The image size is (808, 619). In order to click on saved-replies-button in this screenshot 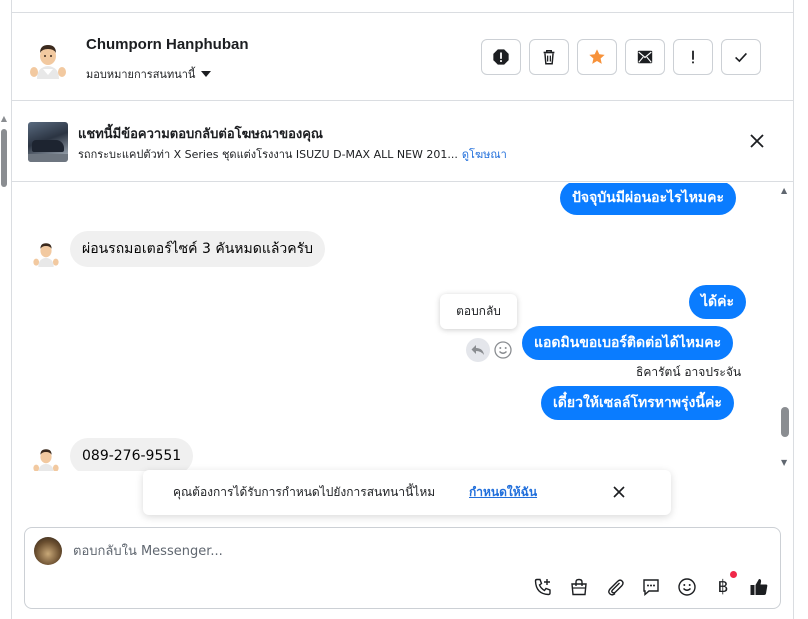, I will do `click(651, 587)`.